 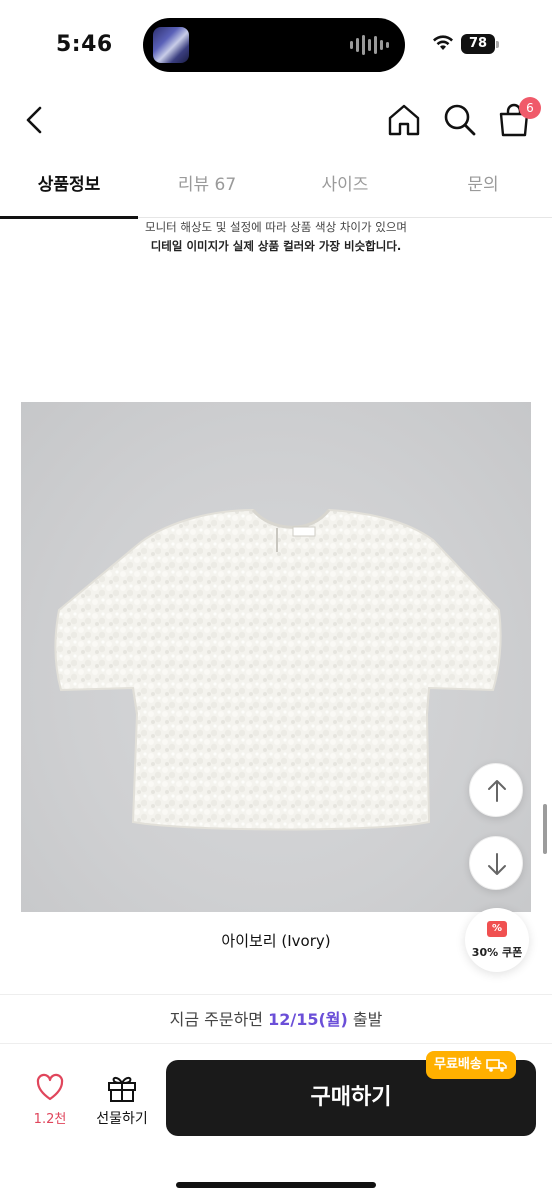 I want to click on gift-button: 선물하기, so click(x=122, y=1102).